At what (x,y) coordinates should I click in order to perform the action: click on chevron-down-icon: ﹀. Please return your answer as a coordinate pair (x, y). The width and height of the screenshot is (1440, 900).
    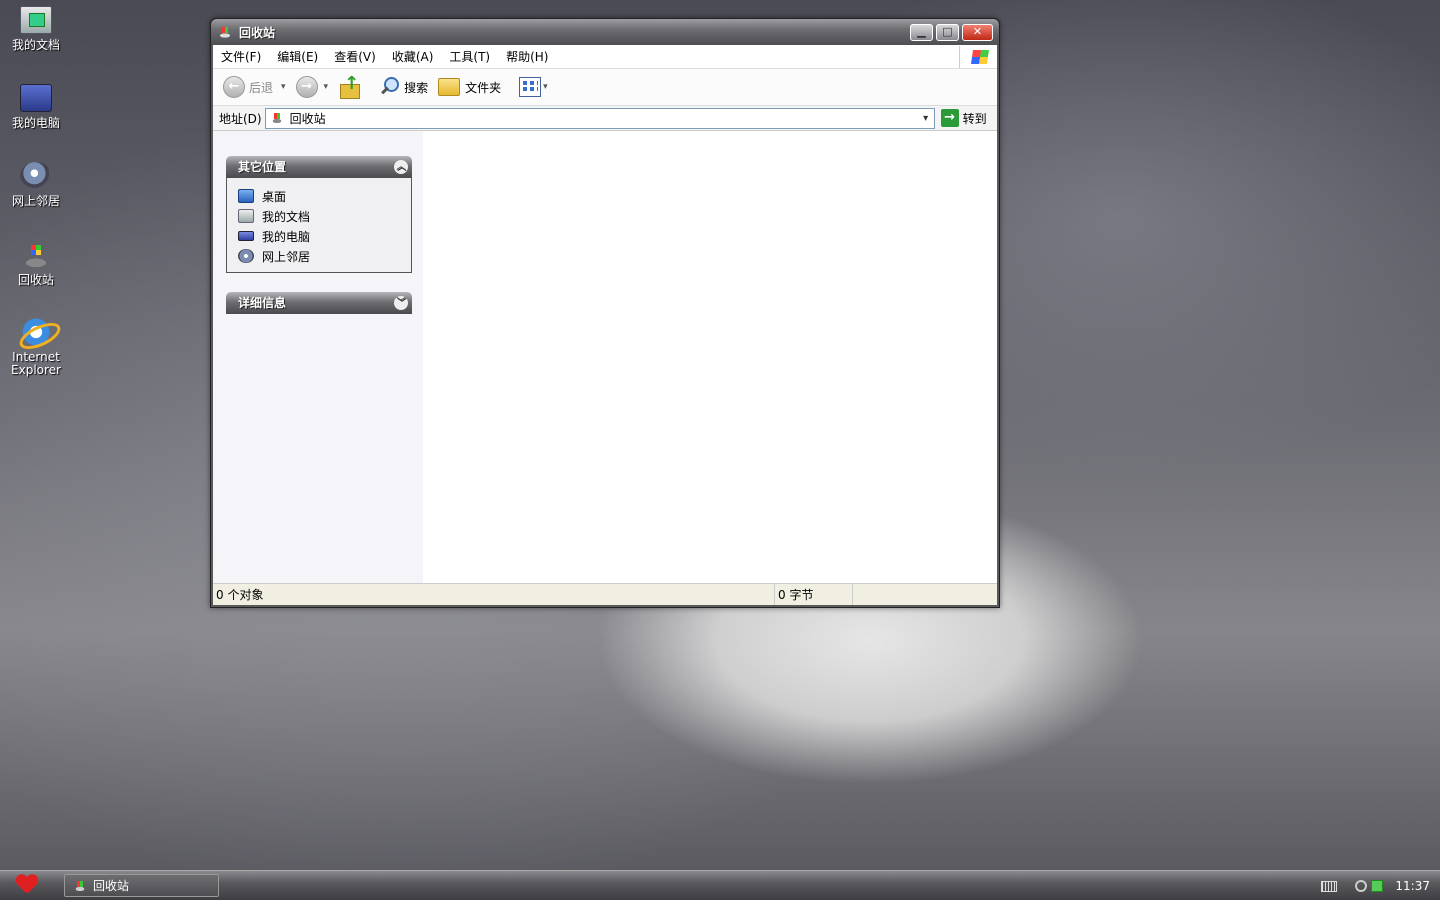
    Looking at the image, I should click on (401, 303).